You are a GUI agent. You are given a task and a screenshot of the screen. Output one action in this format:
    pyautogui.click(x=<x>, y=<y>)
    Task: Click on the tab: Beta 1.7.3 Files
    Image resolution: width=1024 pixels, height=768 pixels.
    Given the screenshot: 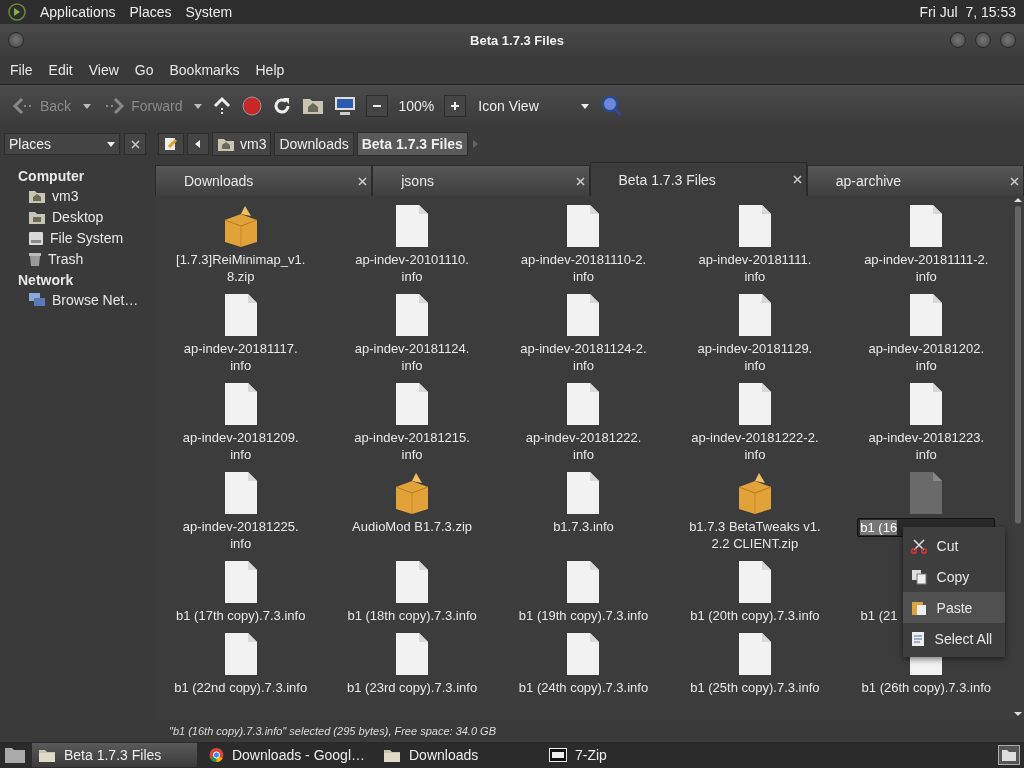 What is the action you would take?
    pyautogui.click(x=698, y=179)
    